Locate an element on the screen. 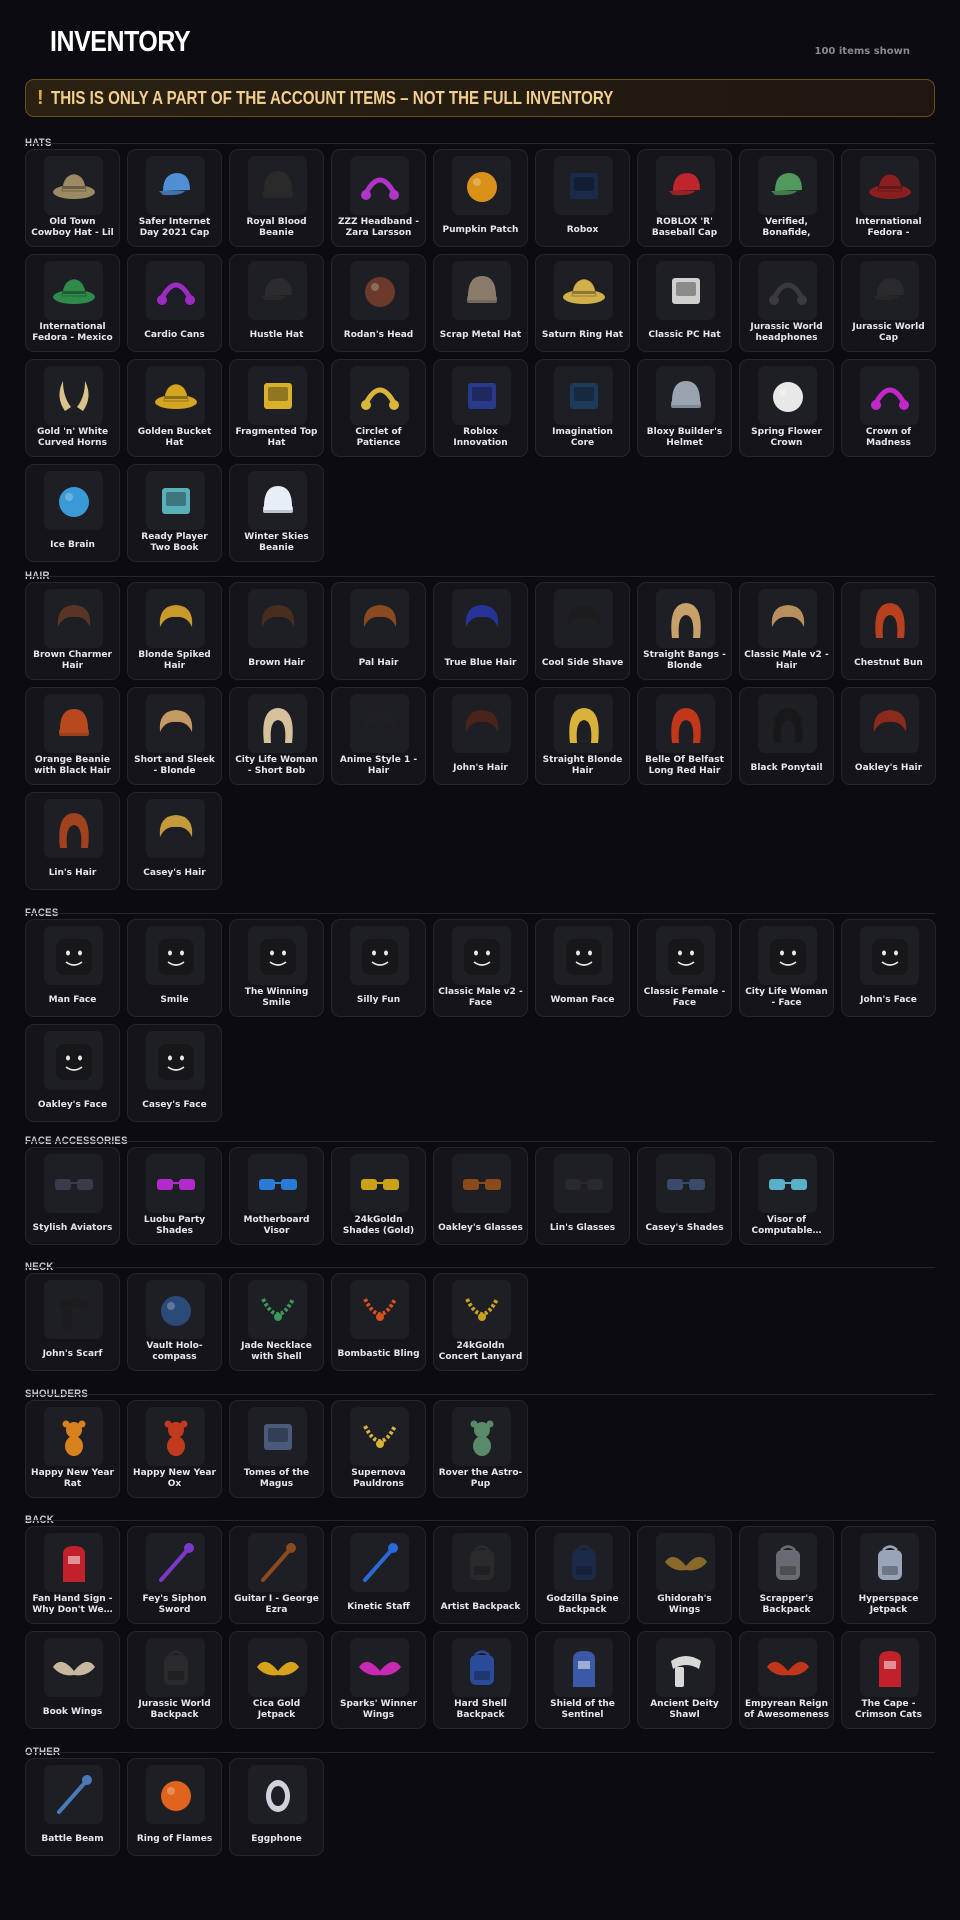 The height and width of the screenshot is (1920, 960). item-card-zzz-headband-zara-larsson: ZZZ Headband - Zara Larsson is located at coordinates (378, 198).